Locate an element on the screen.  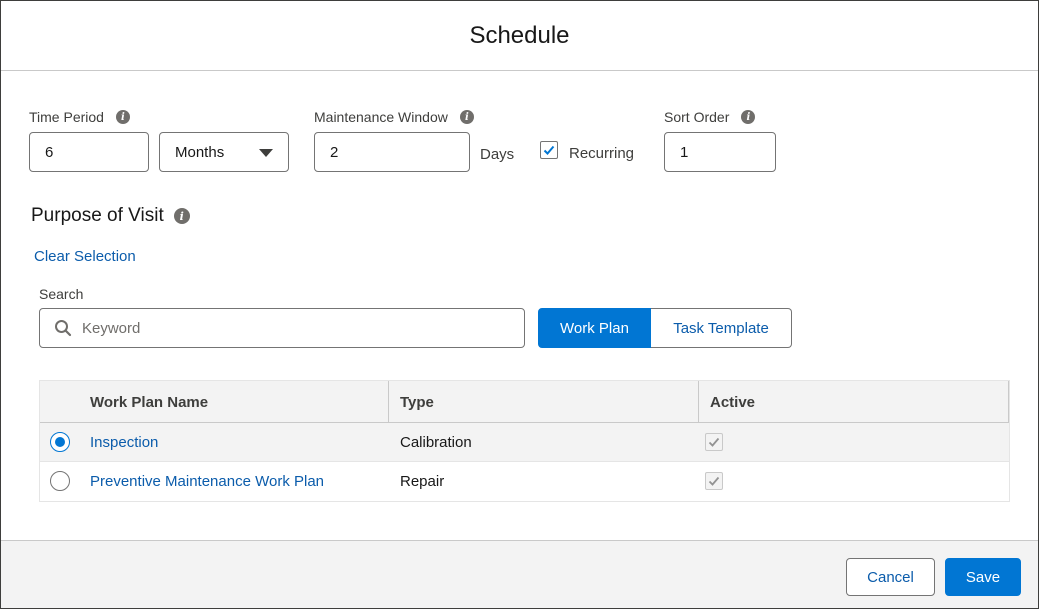
task-template-tab: Task Template is located at coordinates (721, 328).